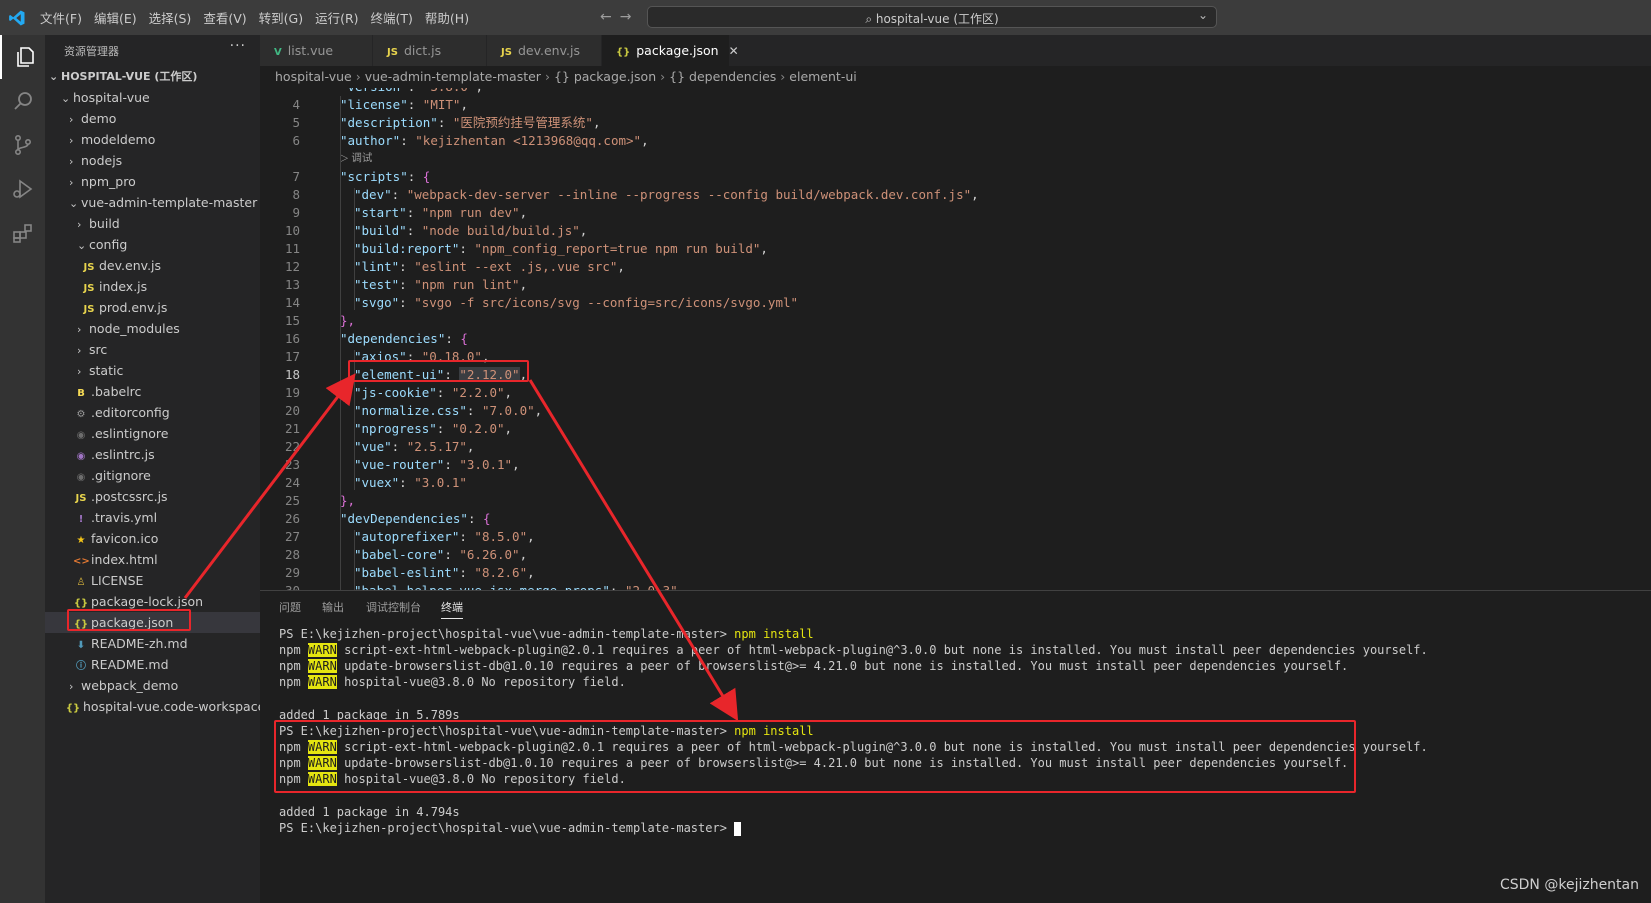 This screenshot has height=903, width=1651. Describe the element at coordinates (461, 547) in the screenshot. I see `annotation-arrows` at that location.